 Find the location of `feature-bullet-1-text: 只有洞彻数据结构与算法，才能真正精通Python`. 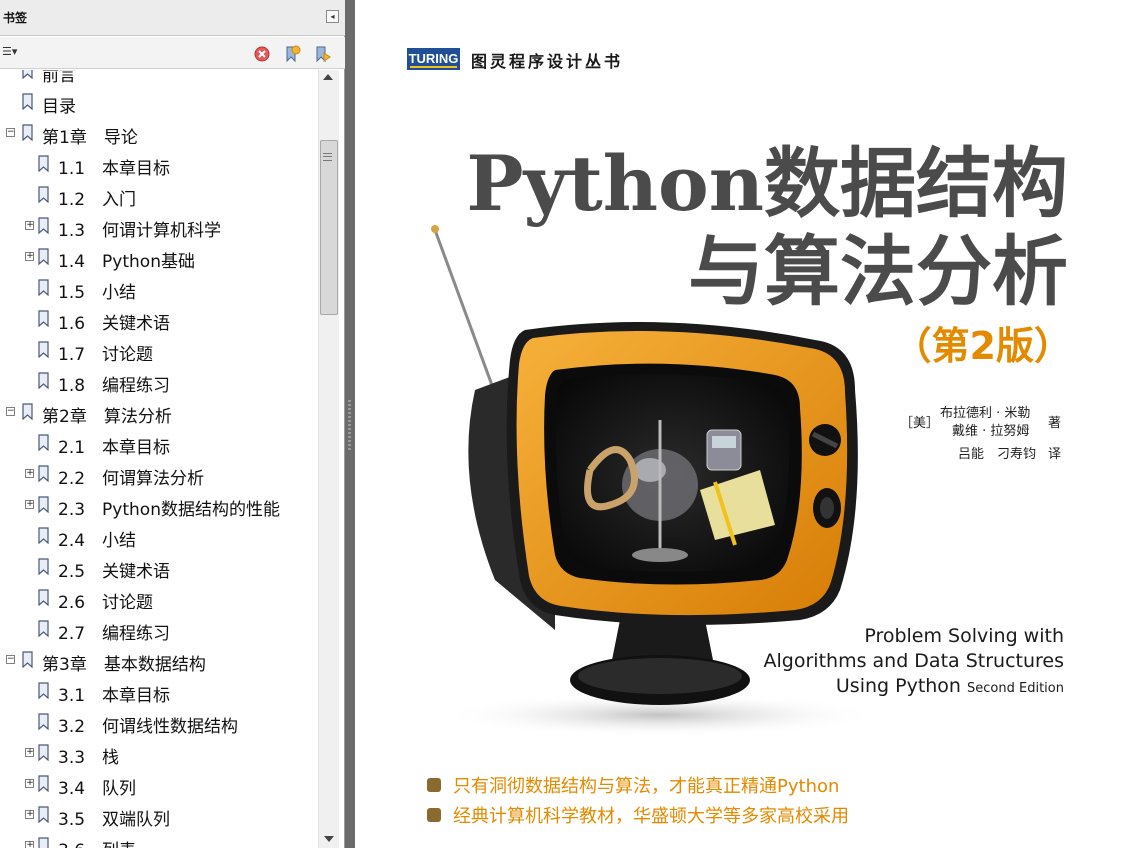

feature-bullet-1-text: 只有洞彻数据结构与算法，才能真正精通Python is located at coordinates (646, 786).